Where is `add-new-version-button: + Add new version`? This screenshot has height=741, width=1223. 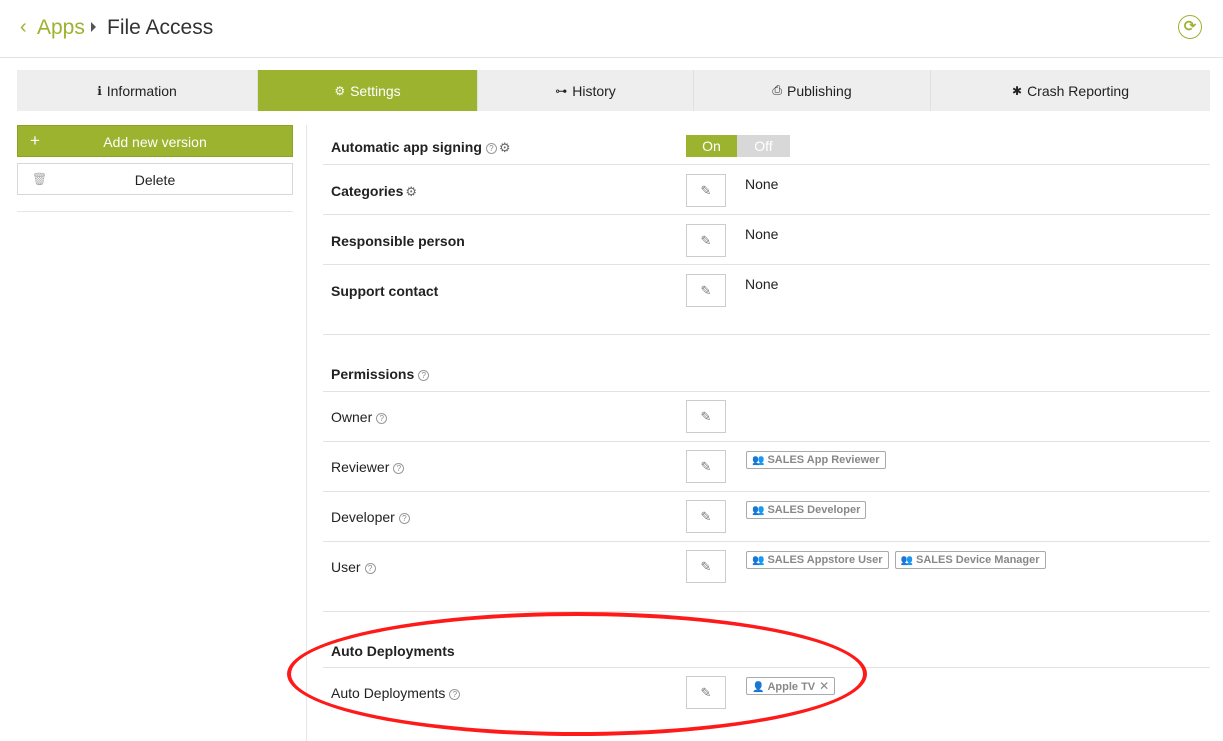 add-new-version-button: + Add new version is located at coordinates (155, 141).